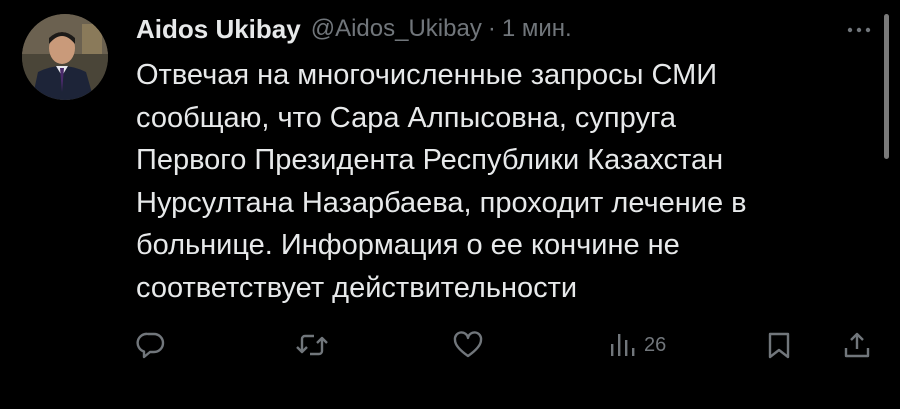  What do you see at coordinates (218, 29) in the screenshot?
I see `author-name: Aidos Ukibay` at bounding box center [218, 29].